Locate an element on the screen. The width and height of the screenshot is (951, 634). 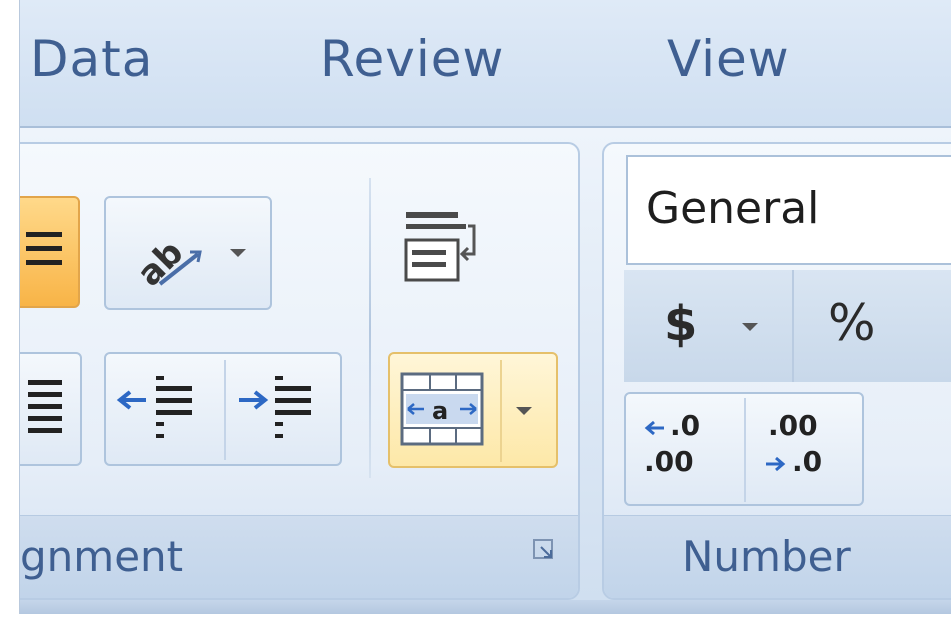
svg-text: a is located at coordinates (440, 411).